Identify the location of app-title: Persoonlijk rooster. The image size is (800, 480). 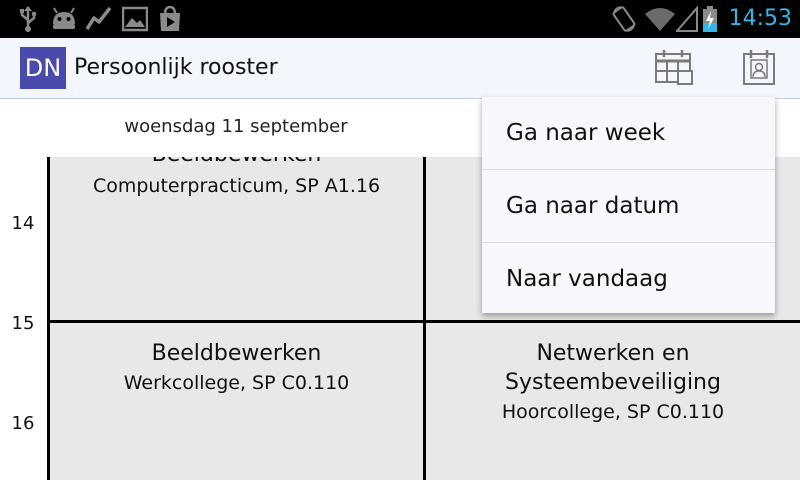
(176, 67).